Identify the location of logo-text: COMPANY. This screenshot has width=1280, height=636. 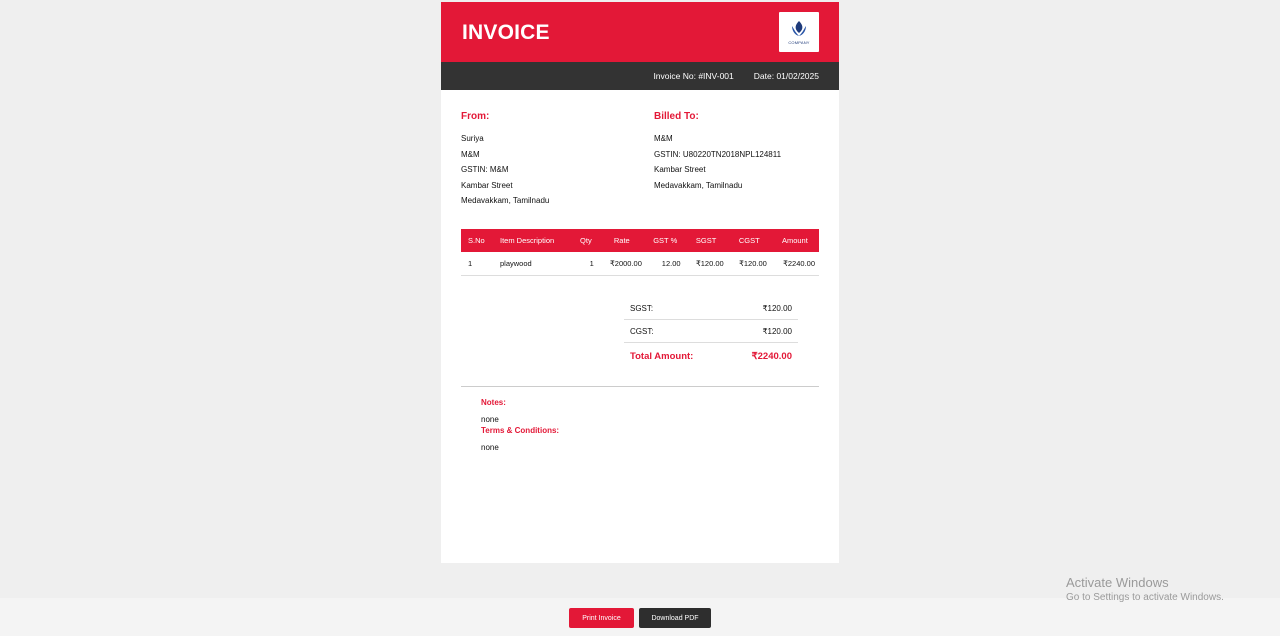
(799, 42).